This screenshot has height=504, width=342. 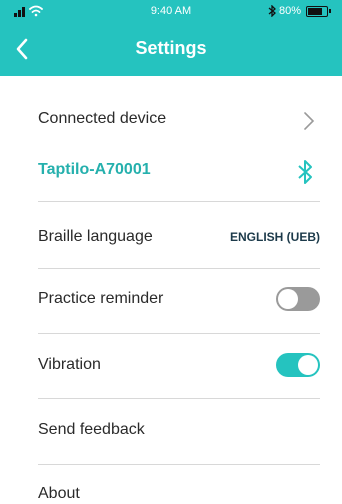 I want to click on vibration-row: Vibration, so click(x=179, y=365).